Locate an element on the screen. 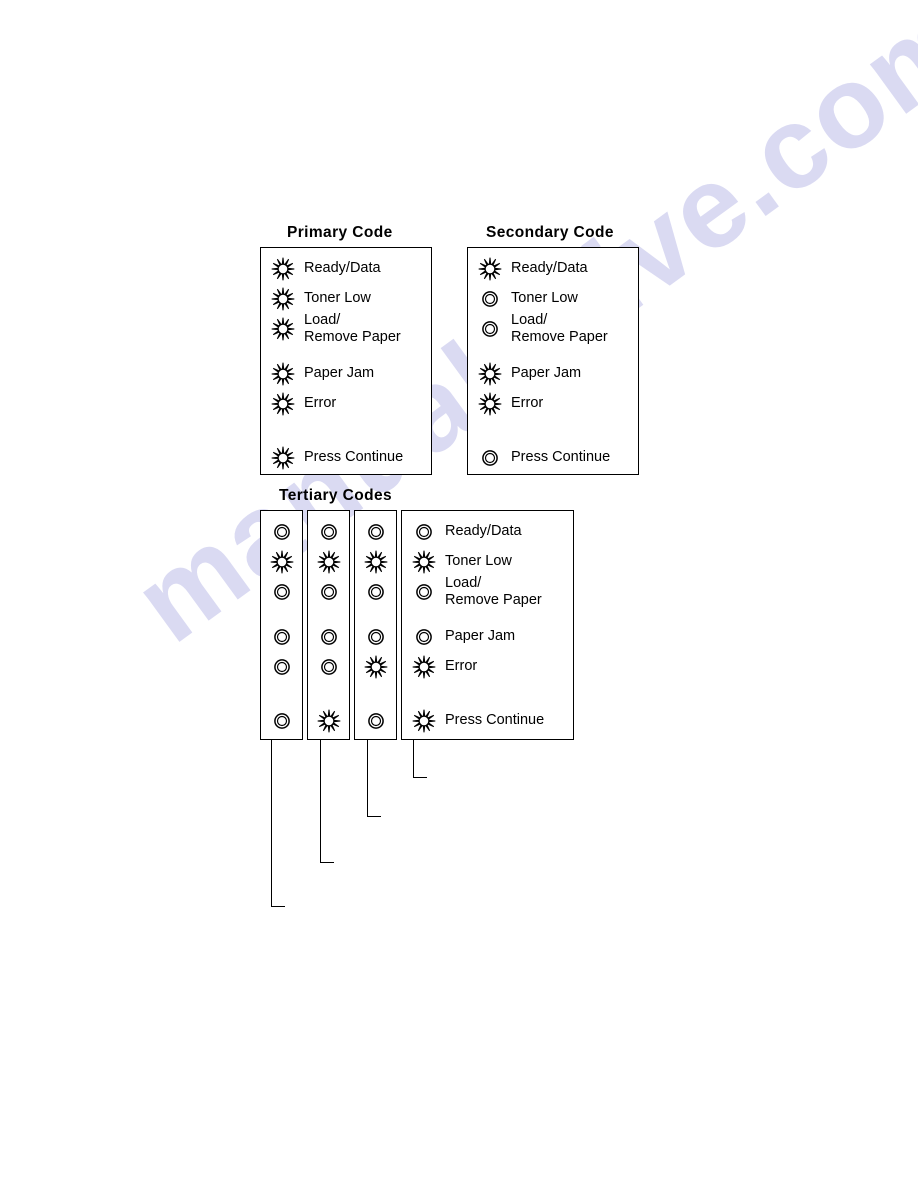 The image size is (918, 1188). secondary-code-title: Secondary Code is located at coordinates (550, 232).